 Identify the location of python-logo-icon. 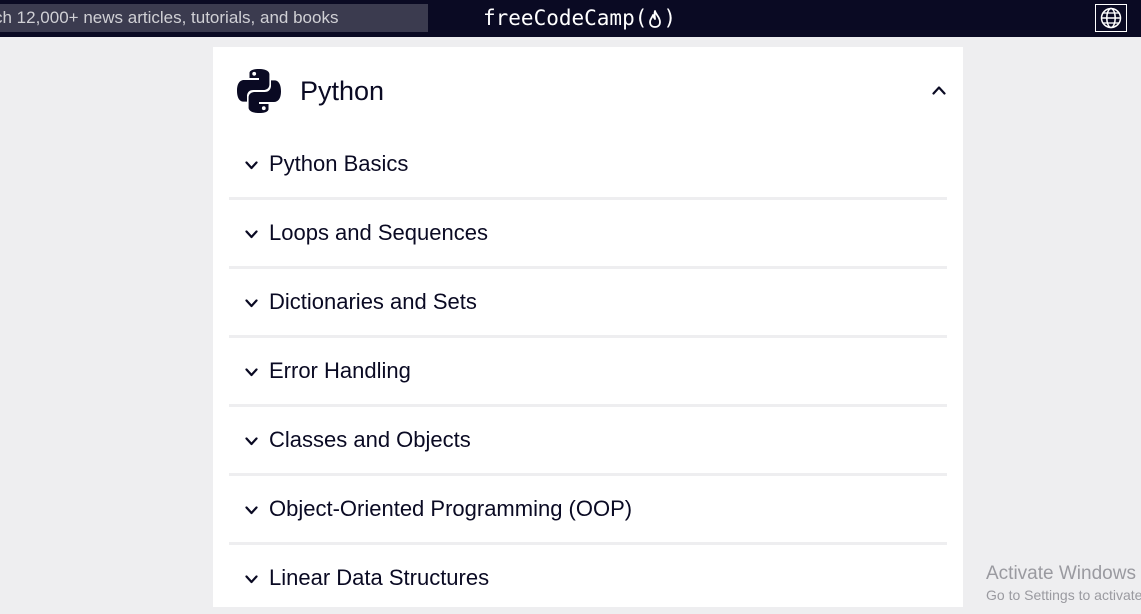
(259, 91).